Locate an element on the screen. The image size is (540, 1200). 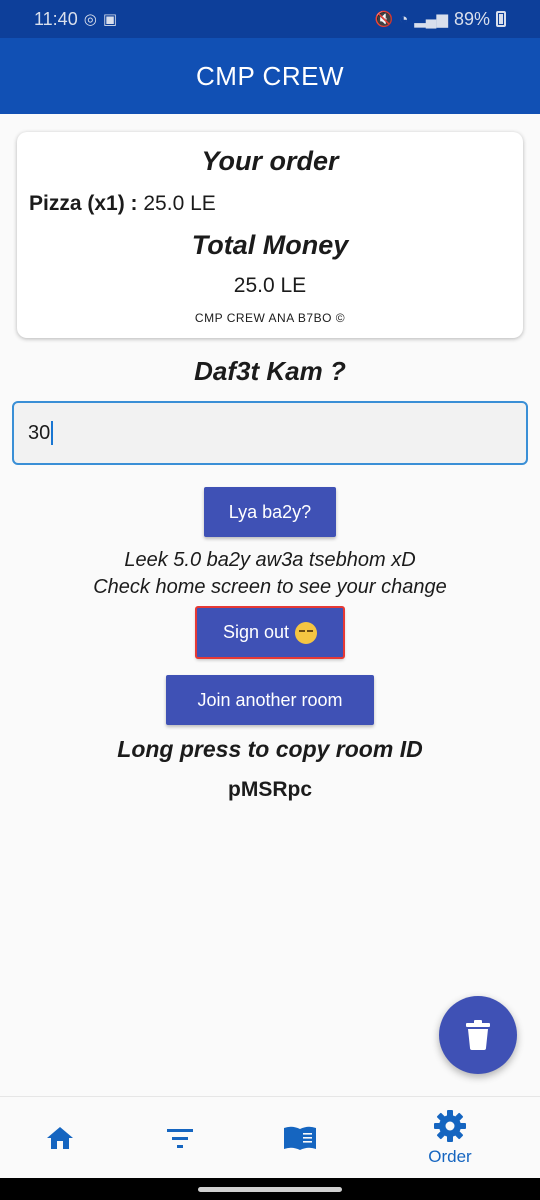
sign-out-label: Sign out is located at coordinates (256, 632).